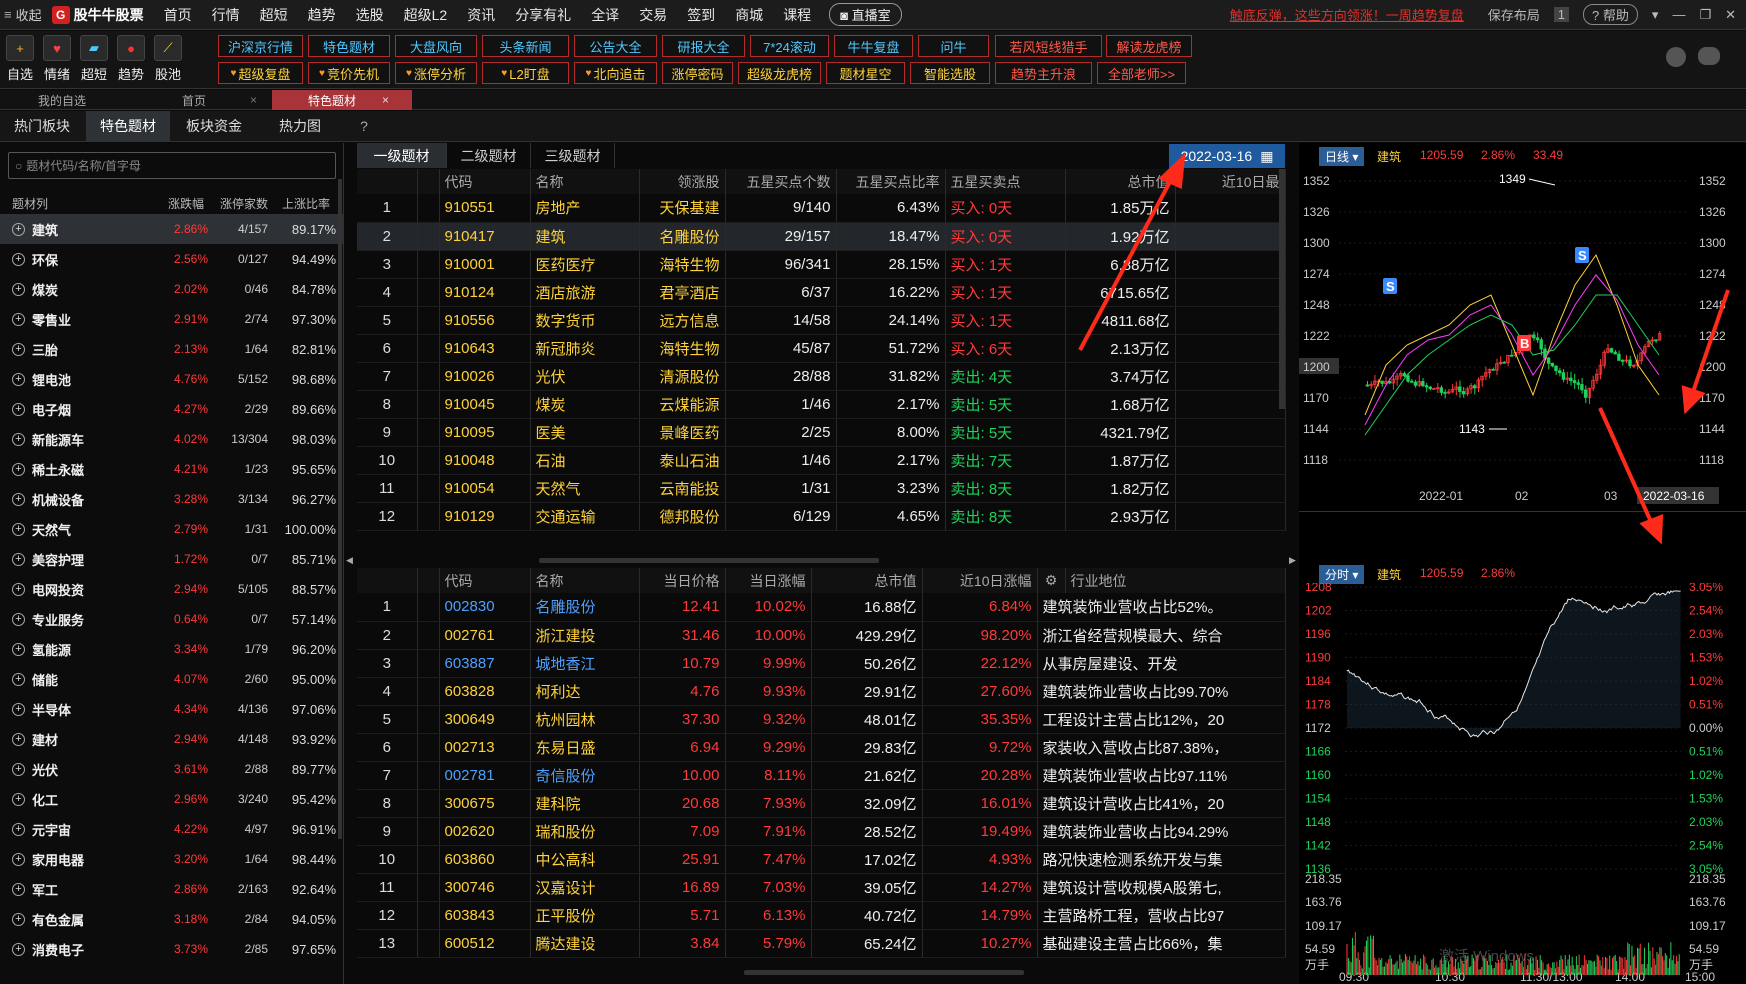 The image size is (1746, 984). I want to click on collapse-left-icon: ◀, so click(349, 560).